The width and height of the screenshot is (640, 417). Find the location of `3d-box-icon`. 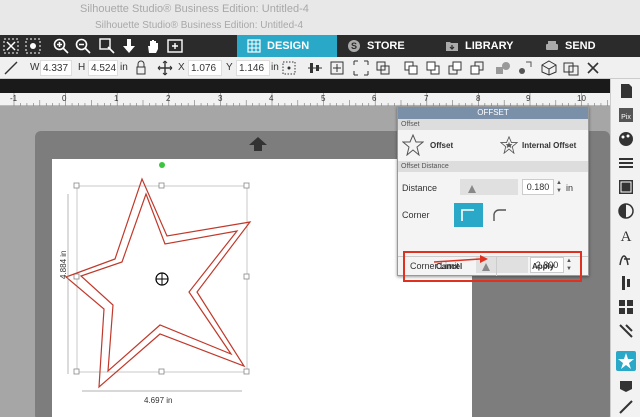

3d-box-icon is located at coordinates (549, 68).